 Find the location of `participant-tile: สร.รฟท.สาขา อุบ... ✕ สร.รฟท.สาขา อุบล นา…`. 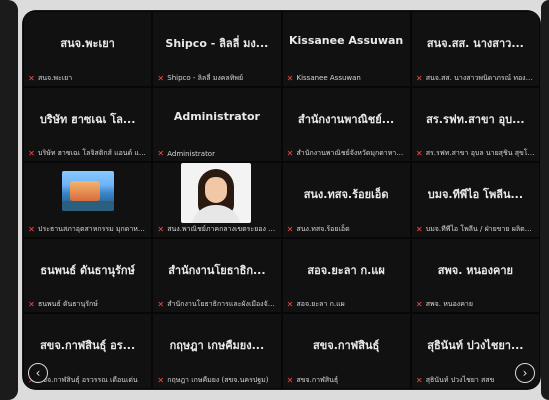

participant-tile: สร.รฟท.สาขา อุบ... ✕ สร.รฟท.สาขา อุบล นา… is located at coordinates (475, 124).